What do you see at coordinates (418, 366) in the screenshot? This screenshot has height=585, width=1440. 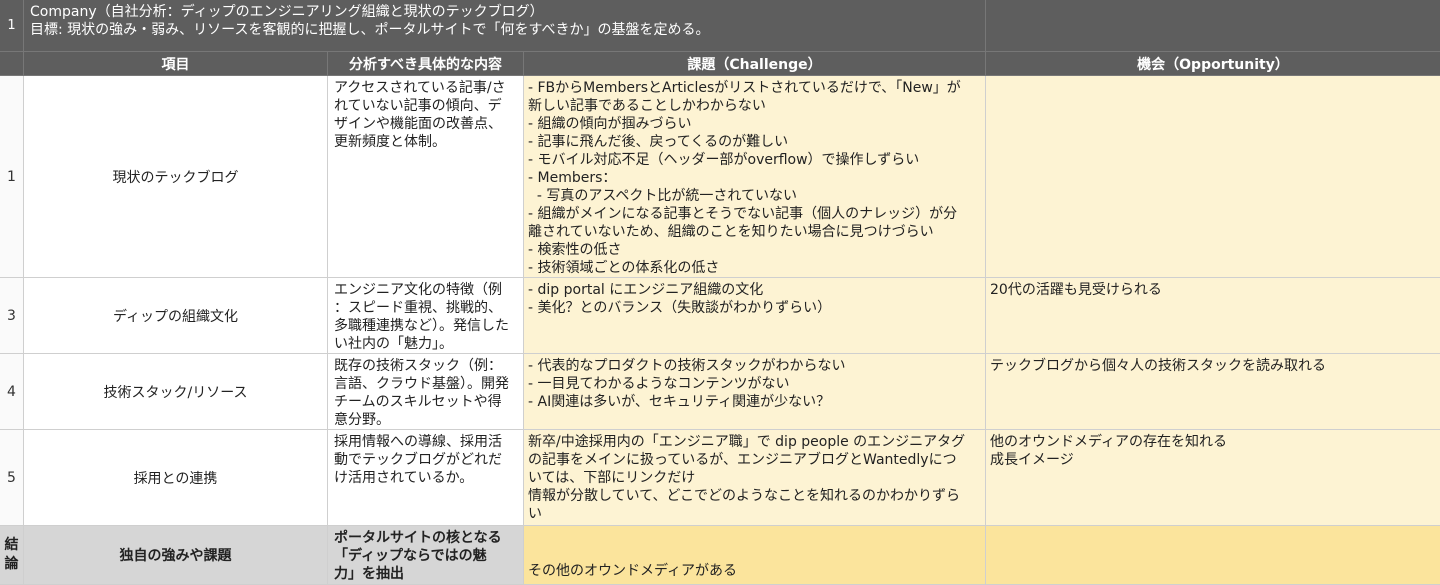 I see `detail-line: 既存の技術スタック（例：` at bounding box center [418, 366].